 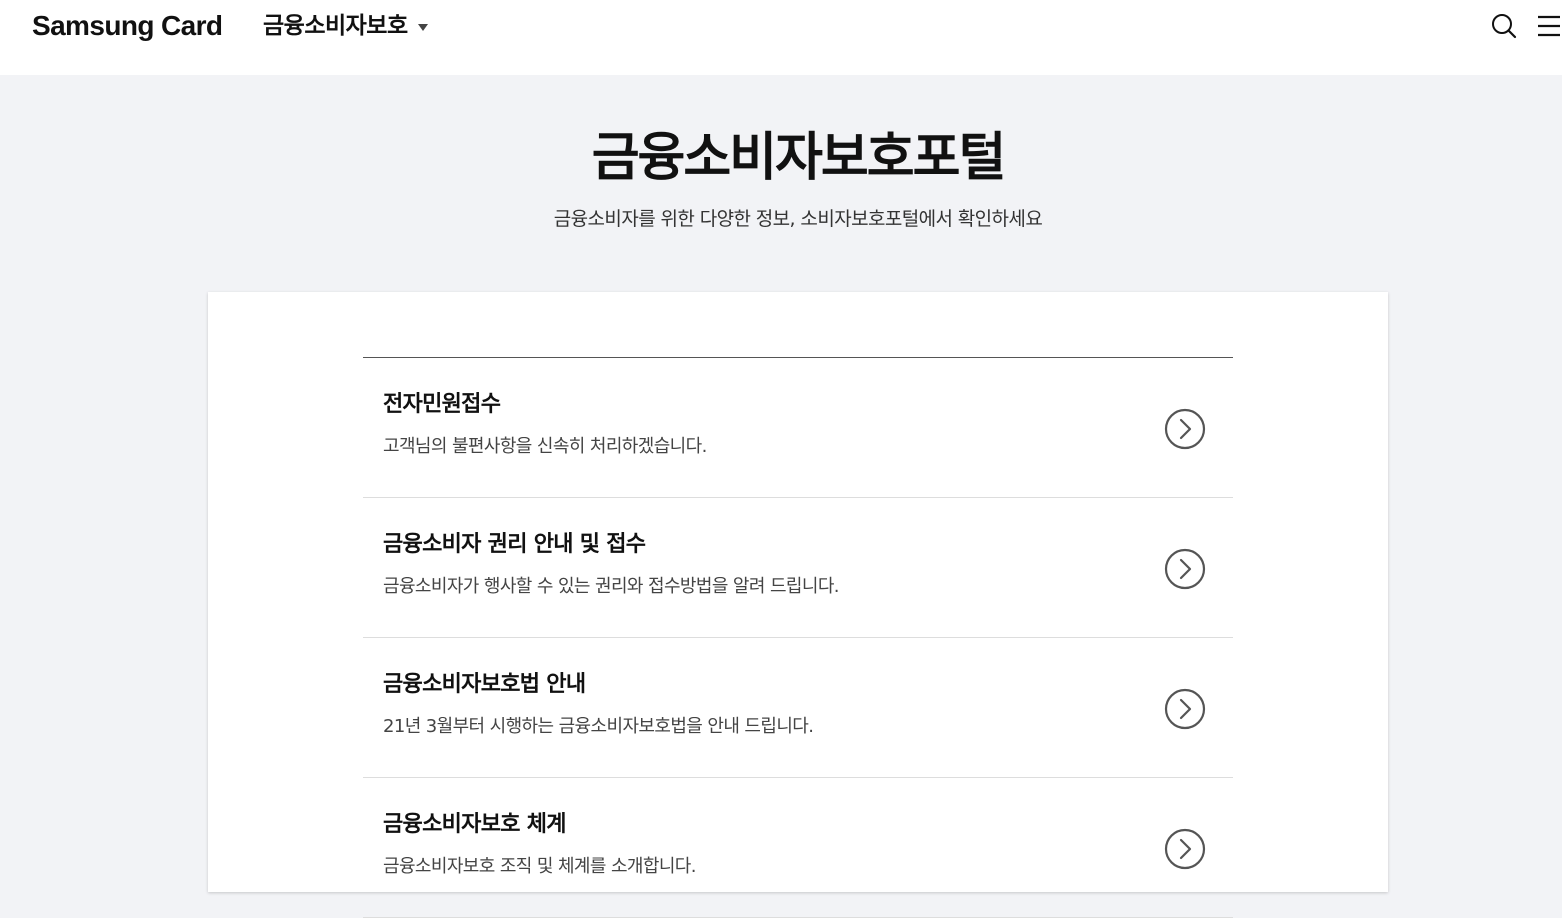 What do you see at coordinates (798, 219) in the screenshot?
I see `page-subtitle: 금융소비자를 위한 다양한 정보, 소비자보호포털에서 확인하세요` at bounding box center [798, 219].